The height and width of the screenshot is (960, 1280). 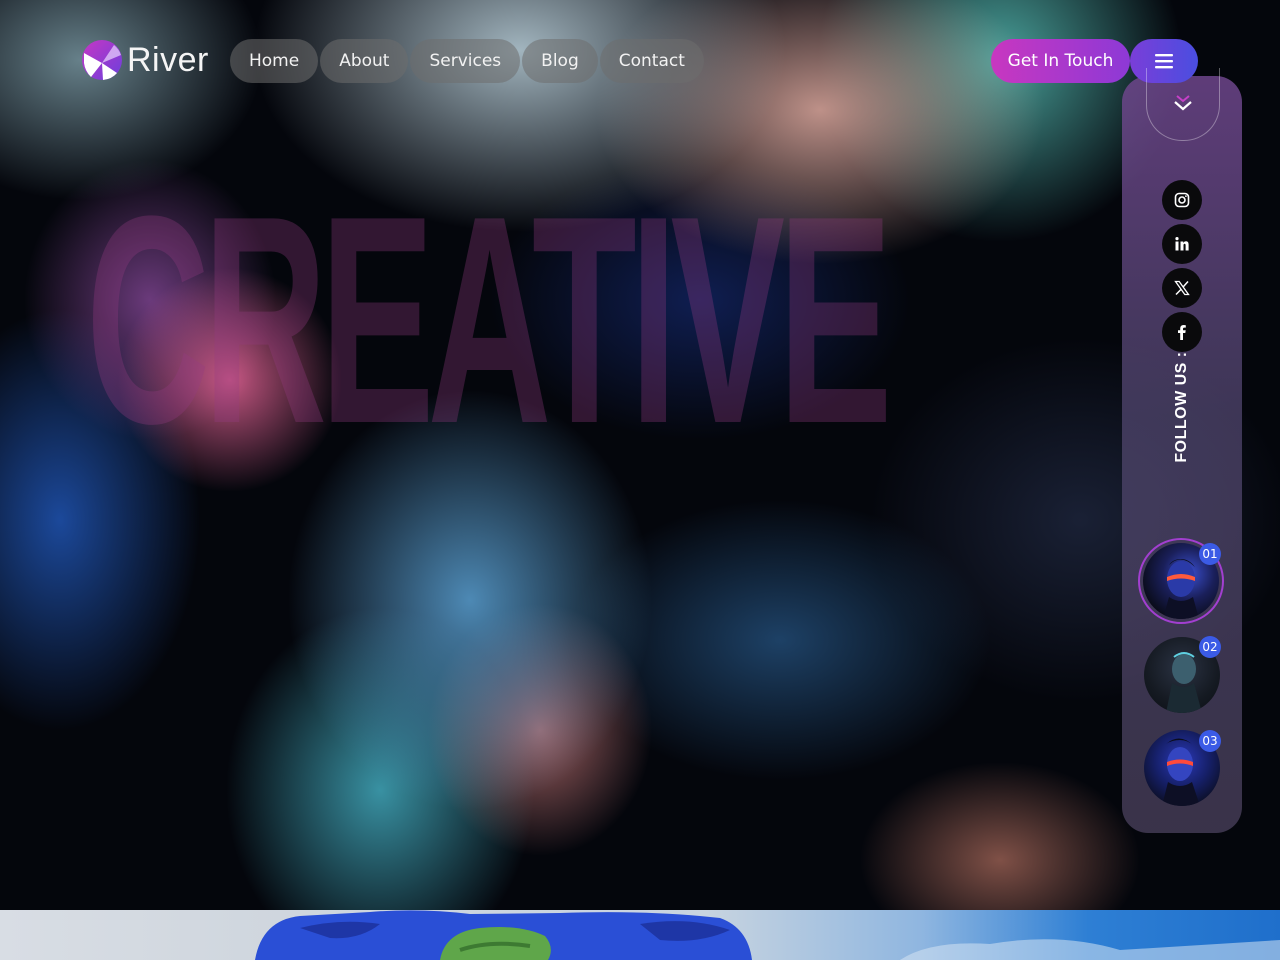 I want to click on x-twitter-icon, so click(x=1182, y=288).